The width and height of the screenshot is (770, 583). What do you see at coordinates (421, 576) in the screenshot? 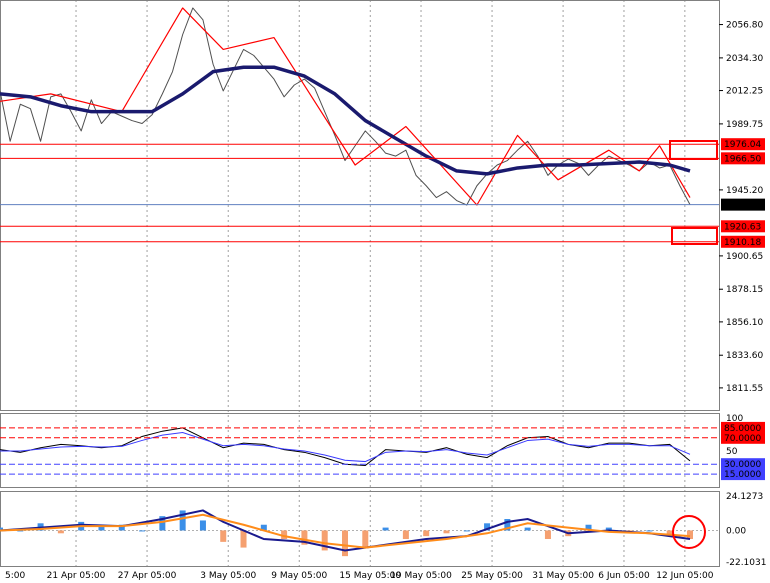
I see `time-label: 19 May 05:00` at bounding box center [421, 576].